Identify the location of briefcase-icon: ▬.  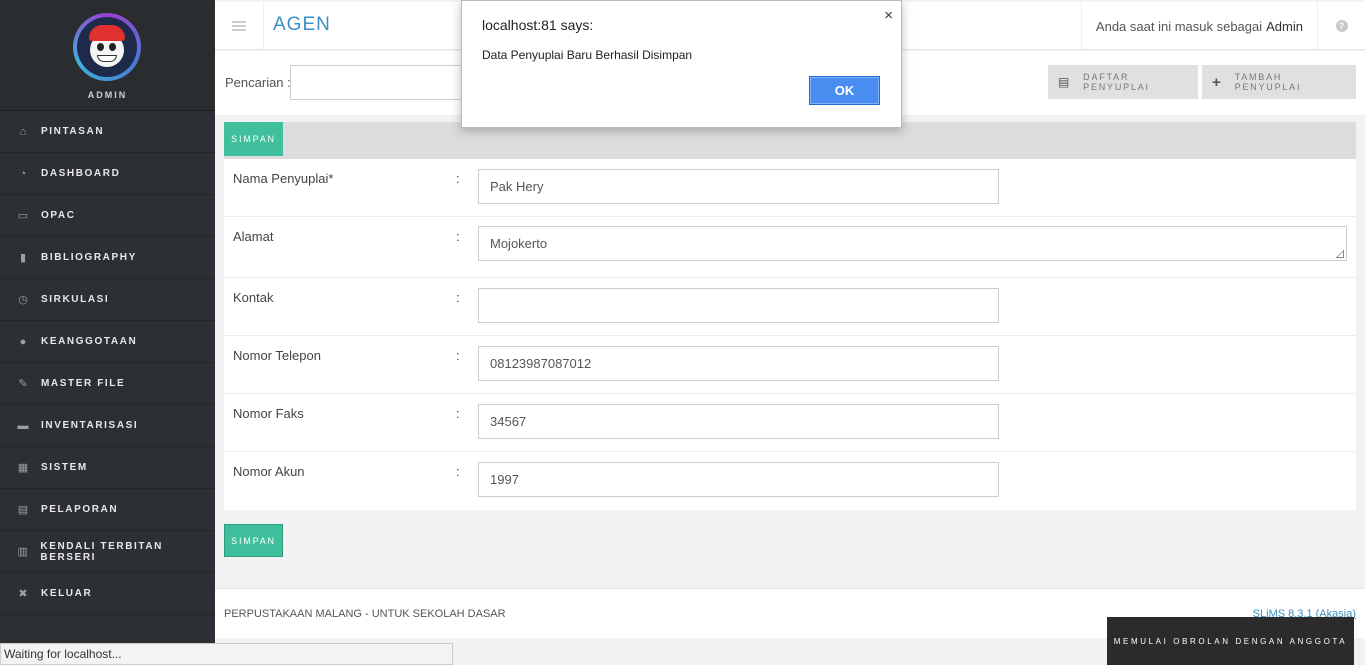
(23, 425).